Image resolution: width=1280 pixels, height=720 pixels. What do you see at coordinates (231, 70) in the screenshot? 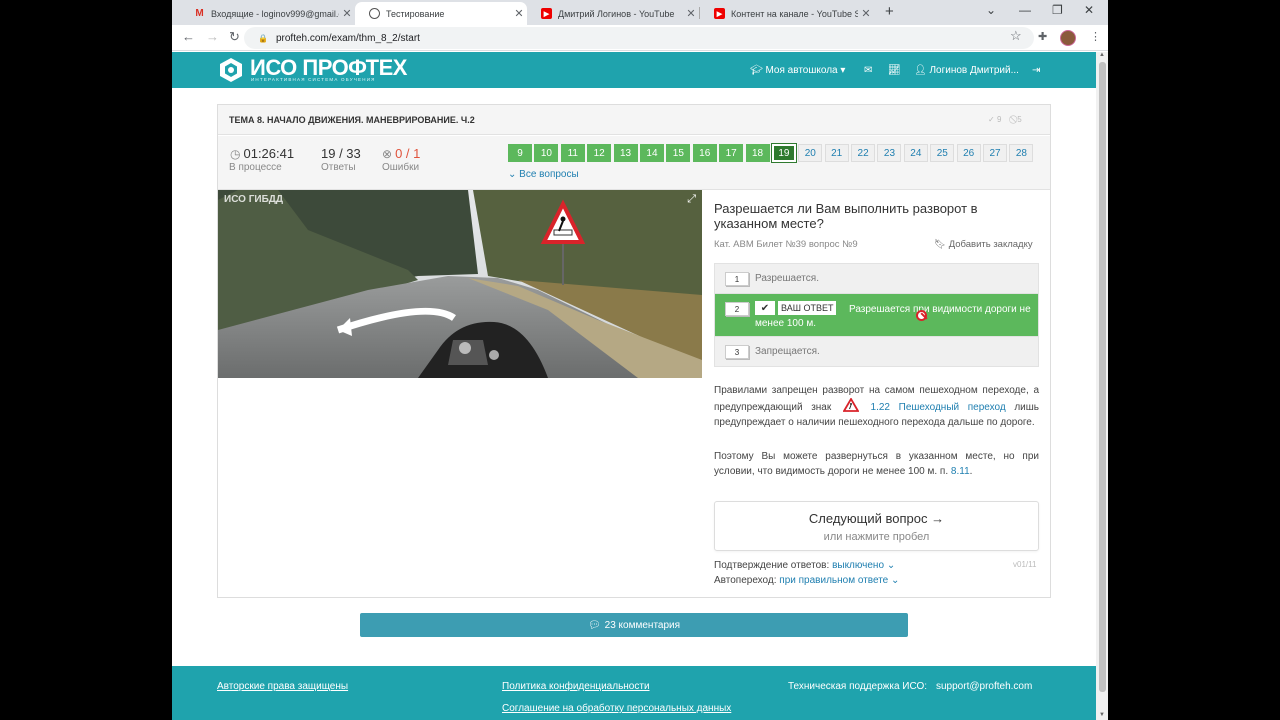
I see `logo-icon` at bounding box center [231, 70].